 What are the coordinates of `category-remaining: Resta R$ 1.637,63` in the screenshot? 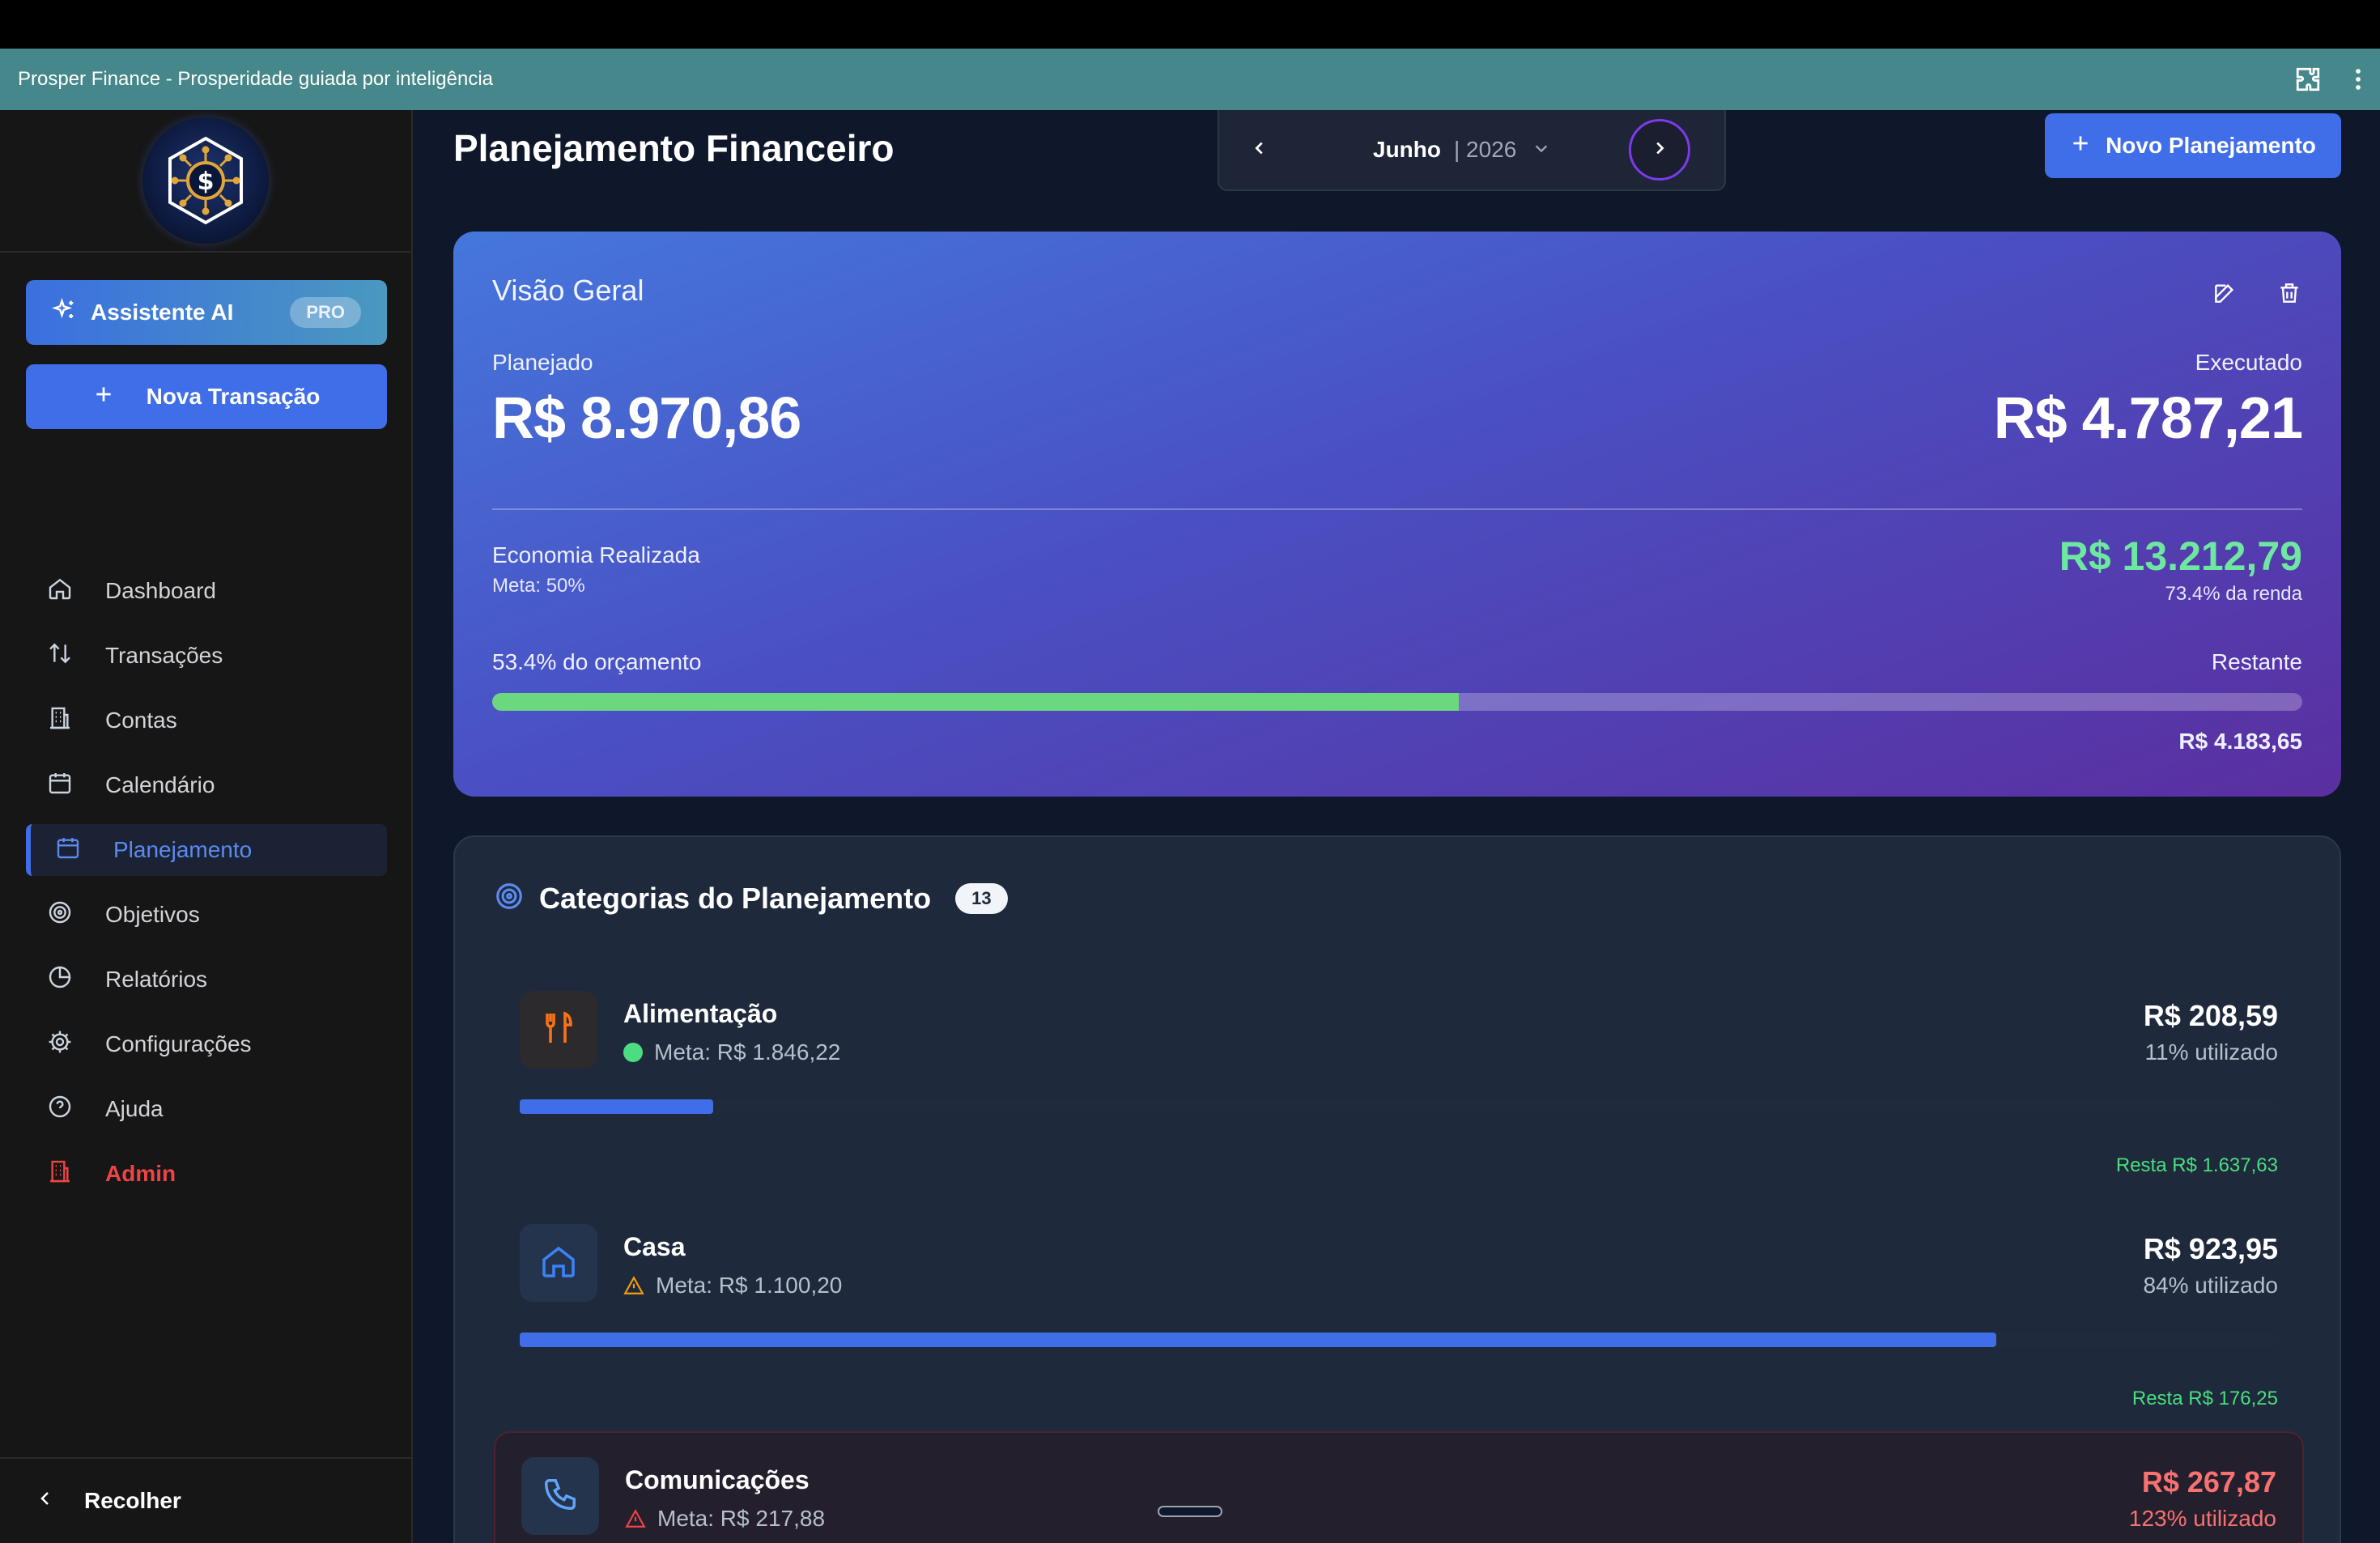 It's located at (2196, 1165).